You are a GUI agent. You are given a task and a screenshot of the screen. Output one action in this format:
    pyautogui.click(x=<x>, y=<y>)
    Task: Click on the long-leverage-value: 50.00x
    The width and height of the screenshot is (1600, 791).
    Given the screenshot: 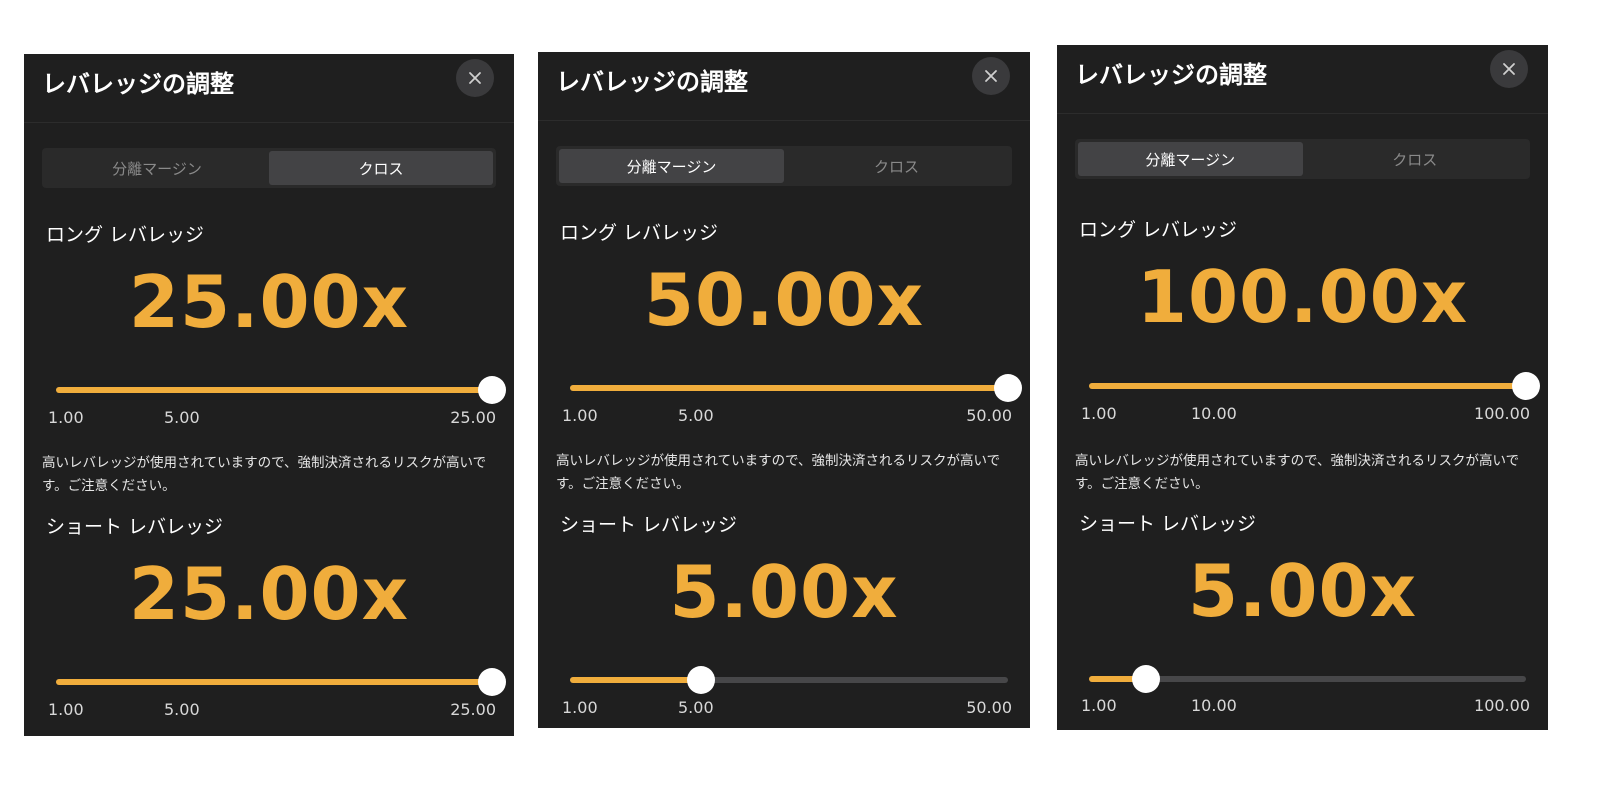 What is the action you would take?
    pyautogui.click(x=784, y=300)
    